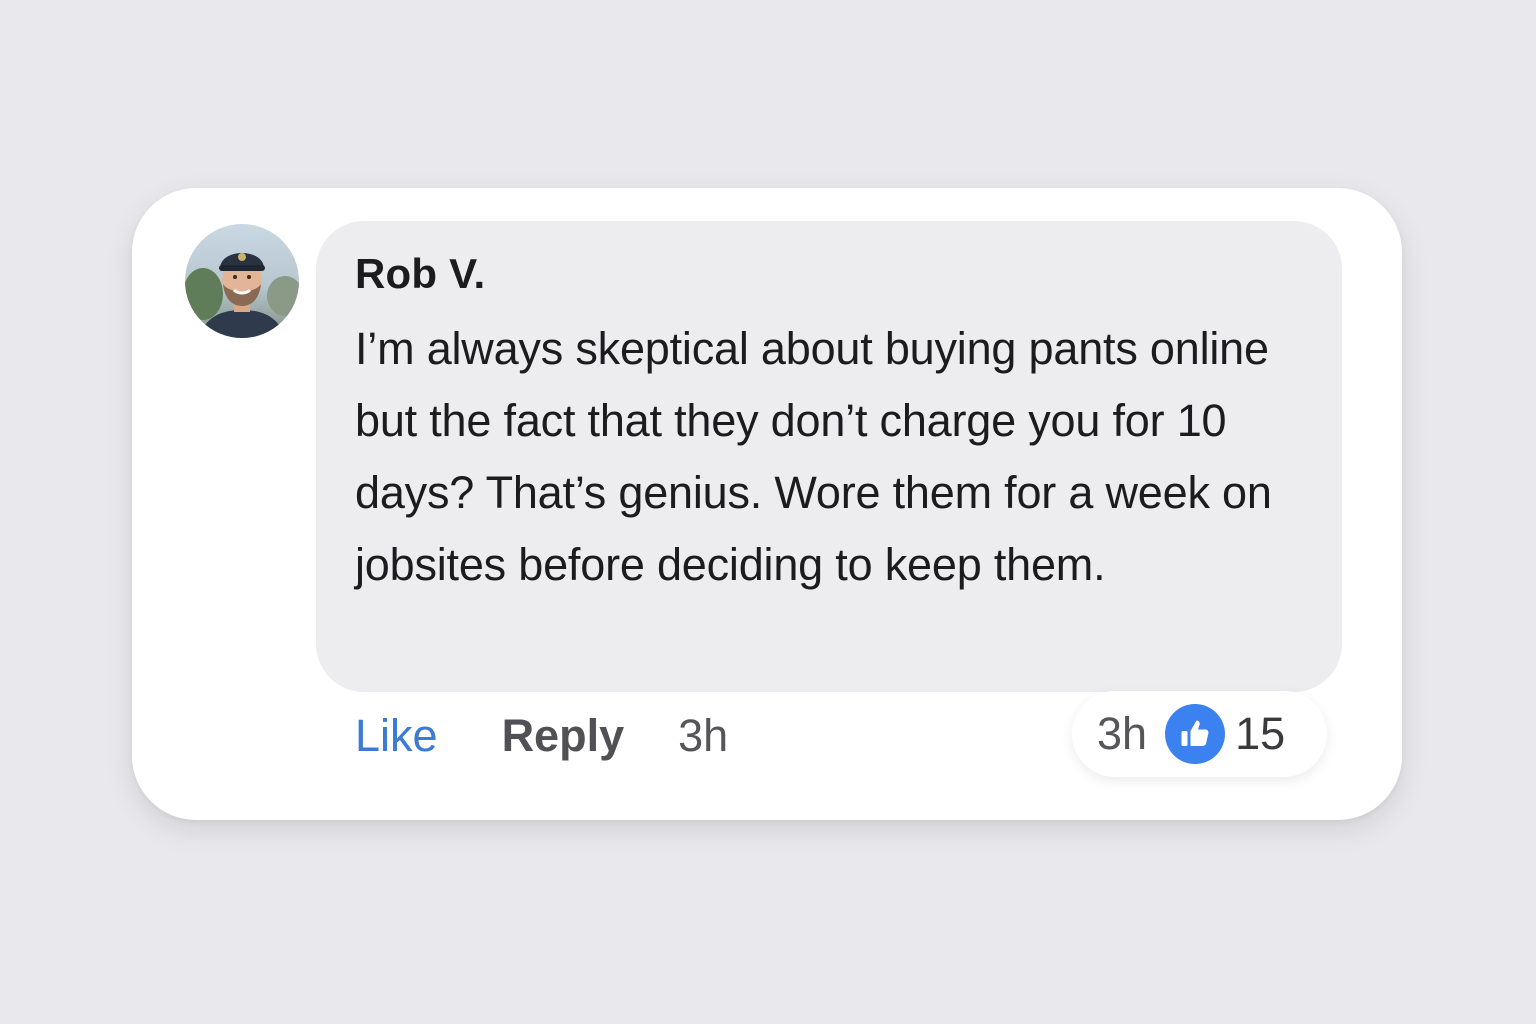 Image resolution: width=1536 pixels, height=1024 pixels. What do you see at coordinates (1260, 733) in the screenshot?
I see `reaction-count: 15` at bounding box center [1260, 733].